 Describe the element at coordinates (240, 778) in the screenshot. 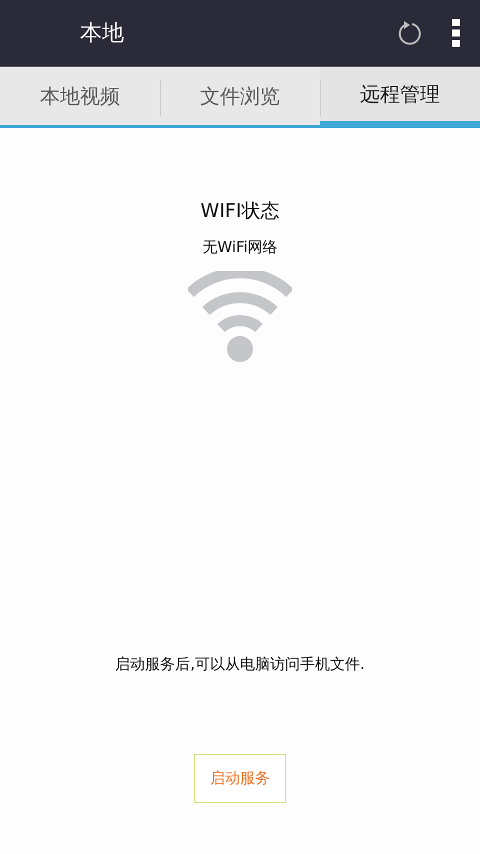

I see `start-service-button: 启动服务` at that location.